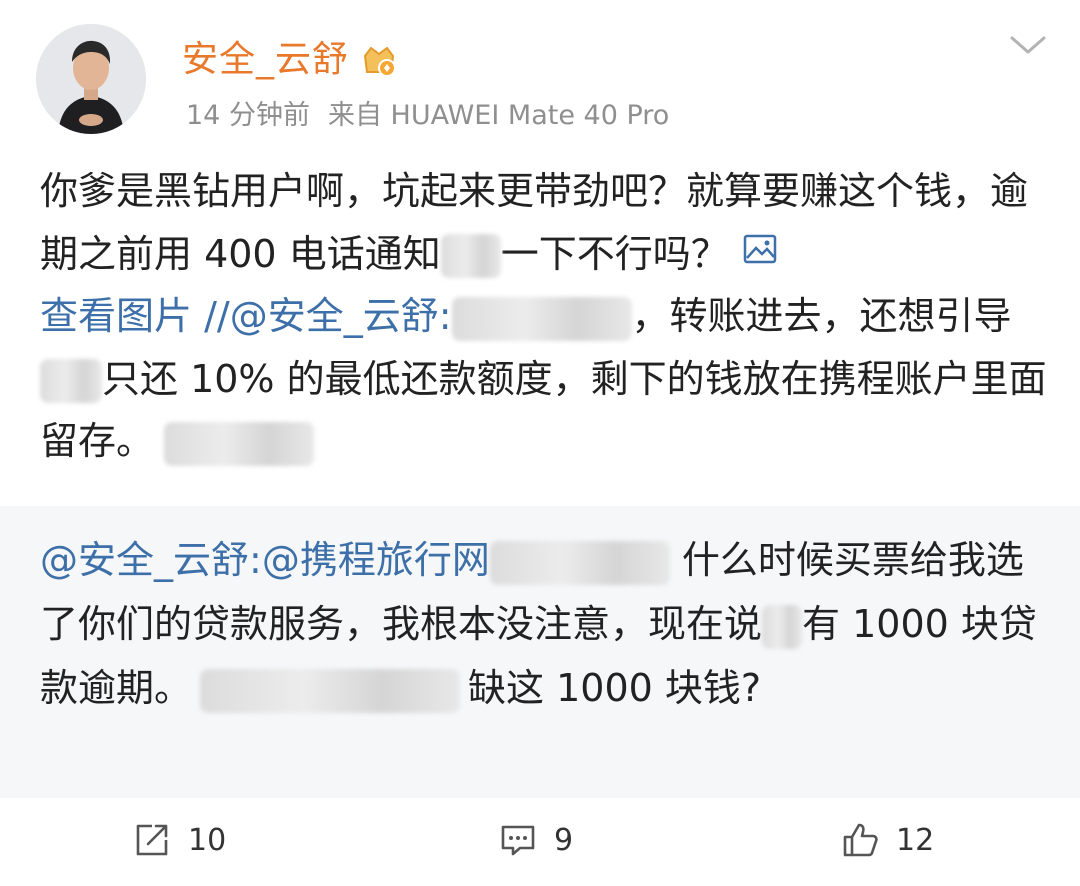  Describe the element at coordinates (1028, 46) in the screenshot. I see `chevron-down-icon` at that location.